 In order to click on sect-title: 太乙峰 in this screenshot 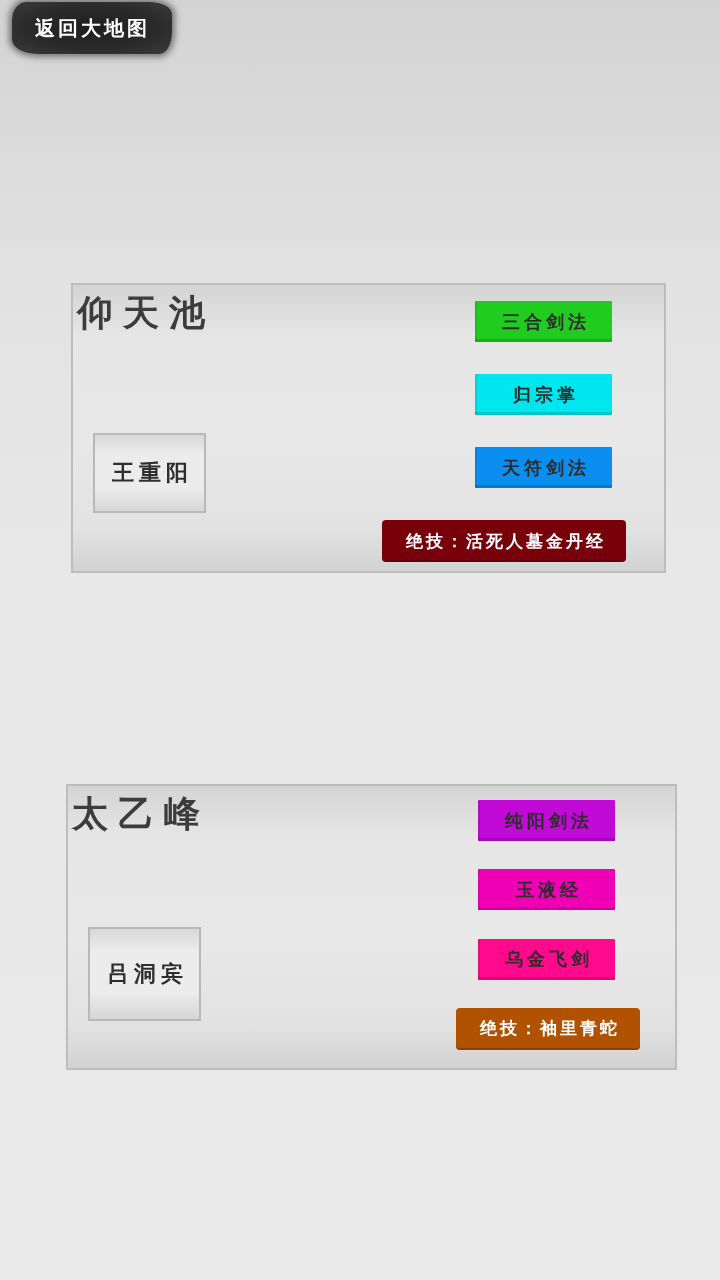, I will do `click(141, 813)`.